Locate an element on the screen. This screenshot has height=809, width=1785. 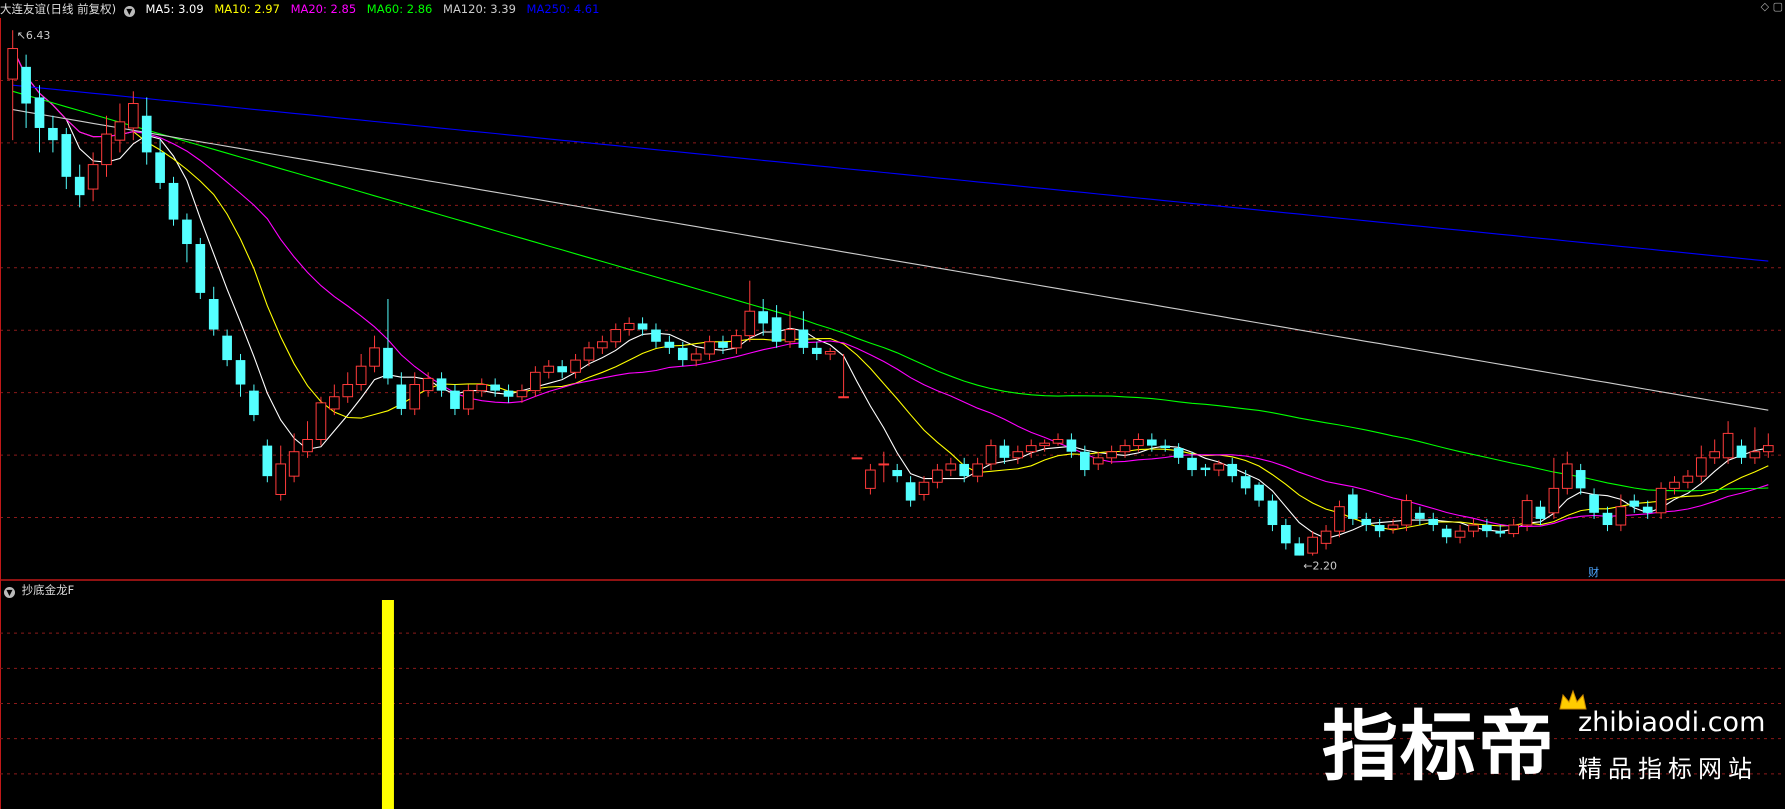
restore-icon: ◇ is located at coordinates (1765, 6).